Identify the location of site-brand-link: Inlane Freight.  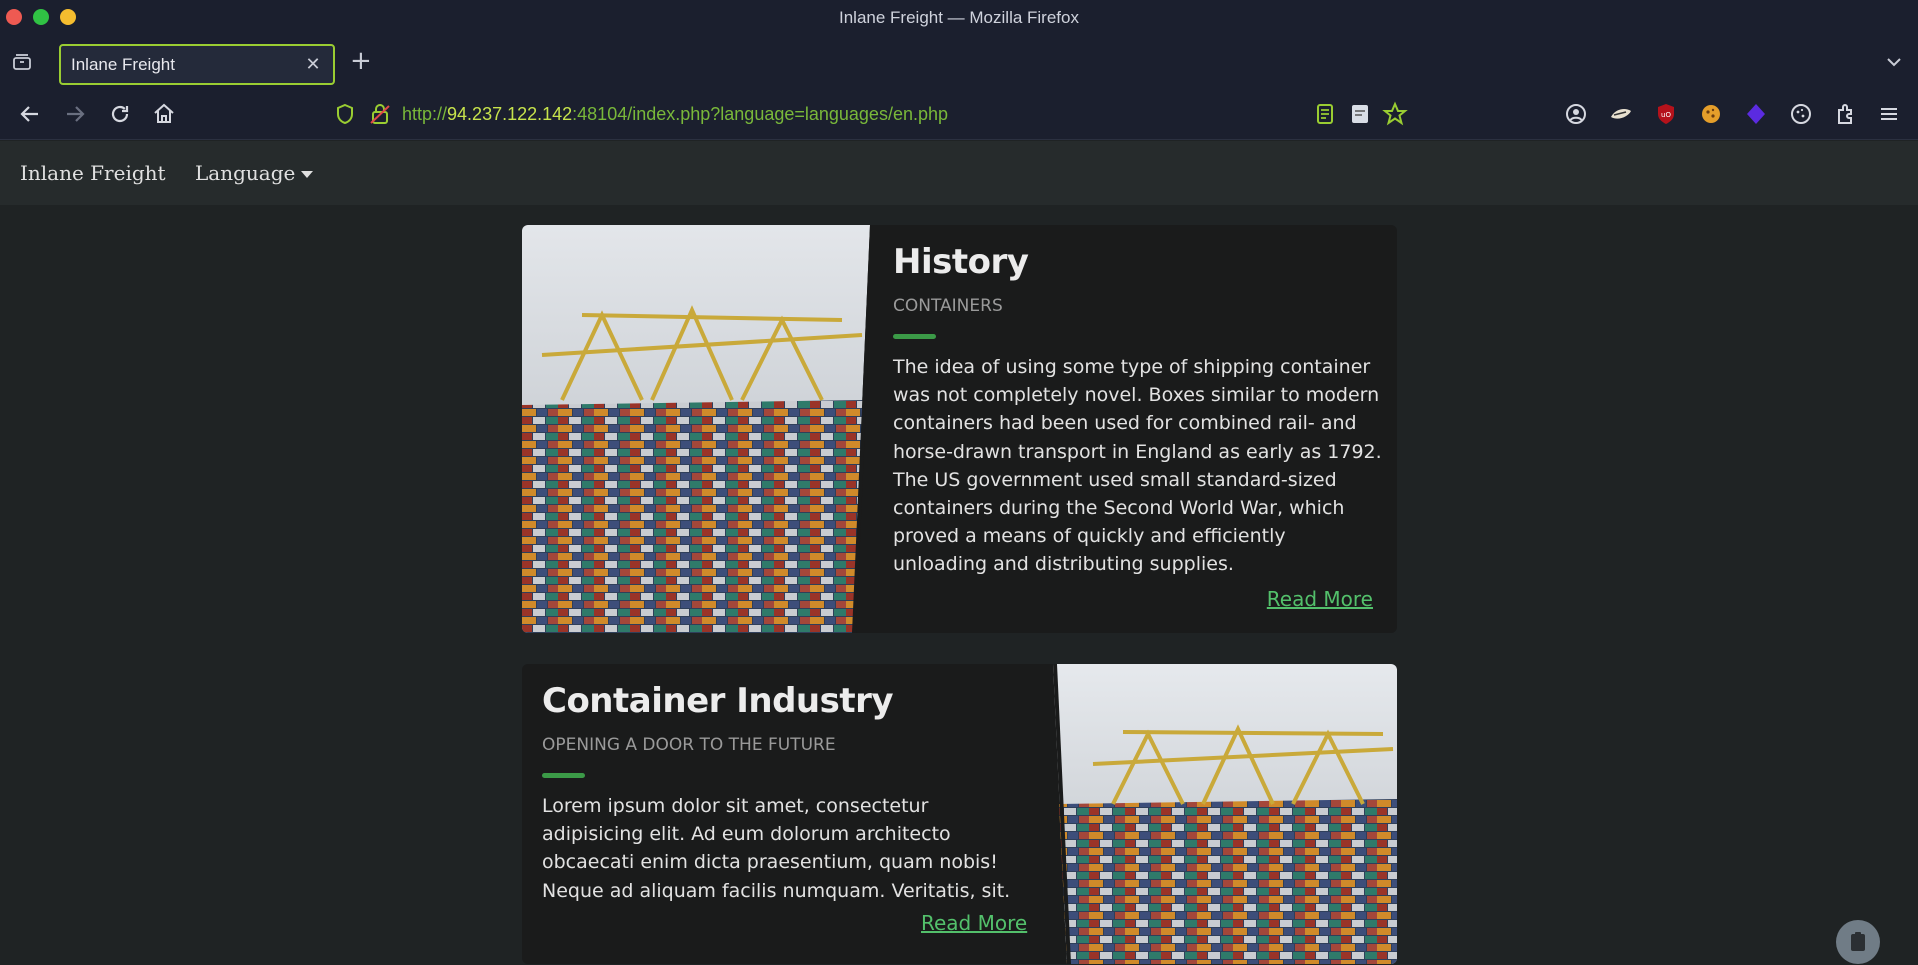
(93, 173).